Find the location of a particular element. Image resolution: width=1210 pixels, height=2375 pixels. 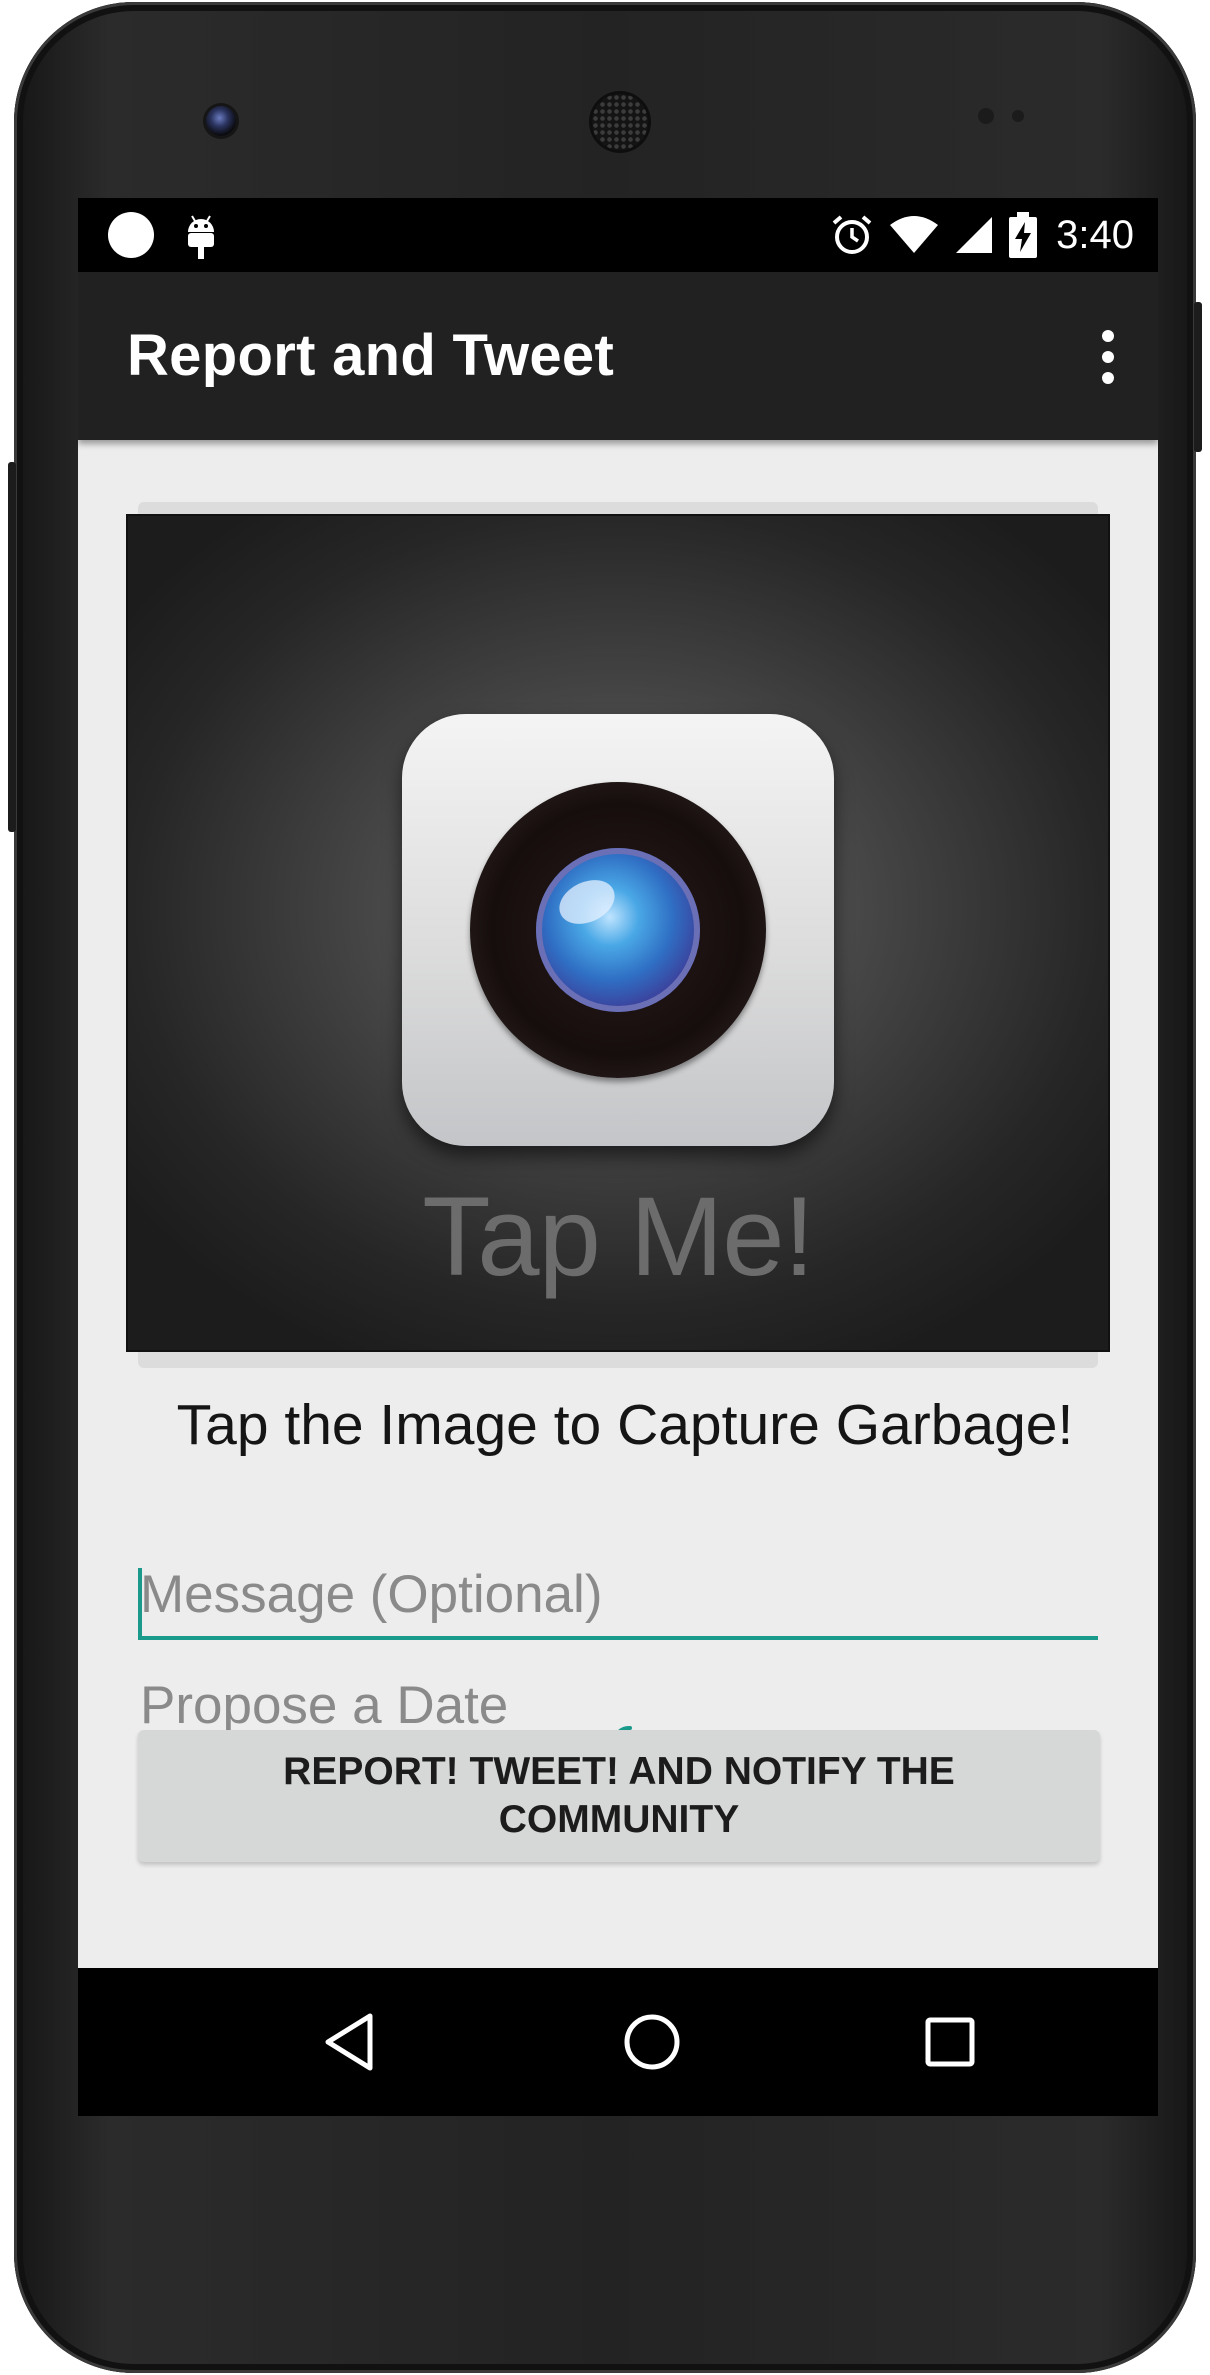

light-sensor is located at coordinates (1018, 116).